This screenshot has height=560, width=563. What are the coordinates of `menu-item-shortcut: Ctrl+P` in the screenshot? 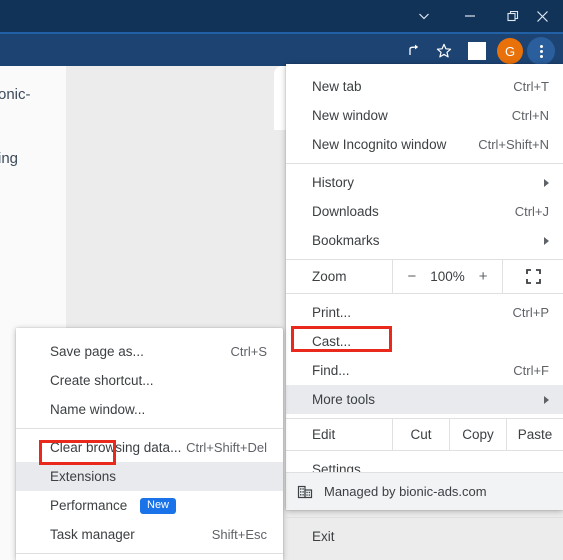 It's located at (530, 312).